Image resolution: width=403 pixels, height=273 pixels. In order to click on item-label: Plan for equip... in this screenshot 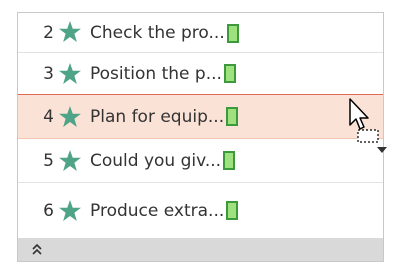, I will do `click(157, 116)`.